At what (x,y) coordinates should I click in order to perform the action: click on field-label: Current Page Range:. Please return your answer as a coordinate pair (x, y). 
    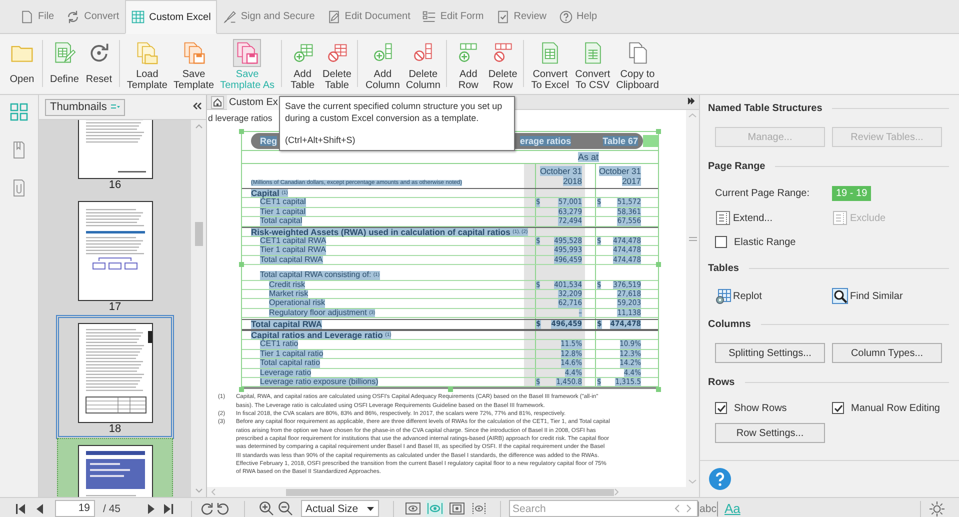
    Looking at the image, I should click on (763, 193).